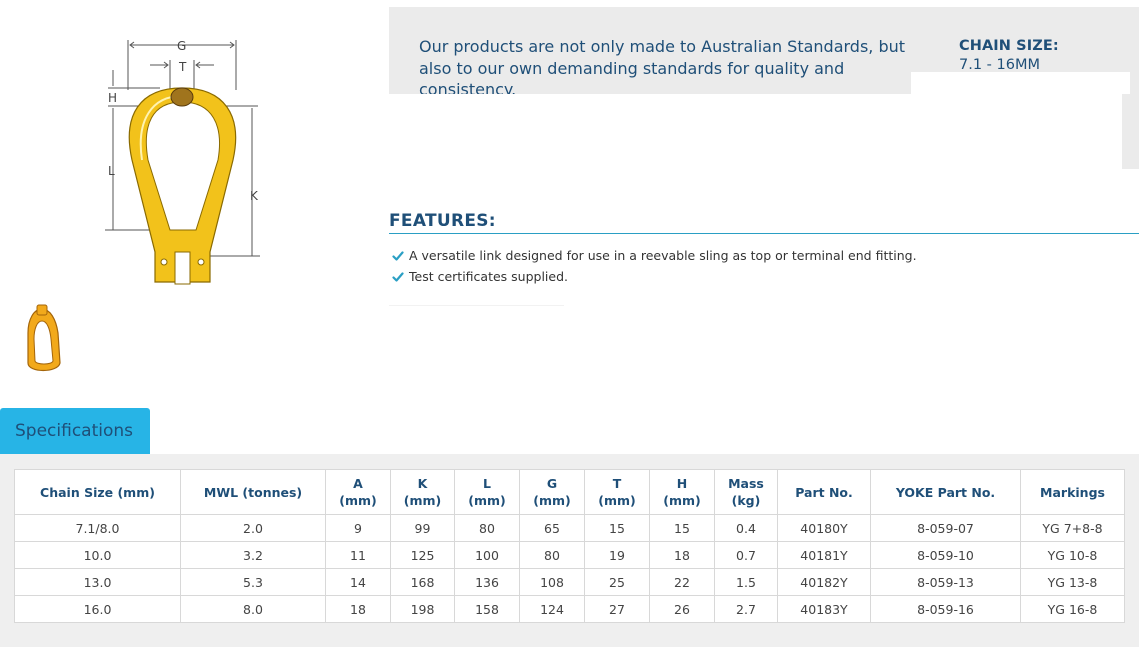  Describe the element at coordinates (945, 582) in the screenshot. I see `table-cell: 8-059-13` at that location.